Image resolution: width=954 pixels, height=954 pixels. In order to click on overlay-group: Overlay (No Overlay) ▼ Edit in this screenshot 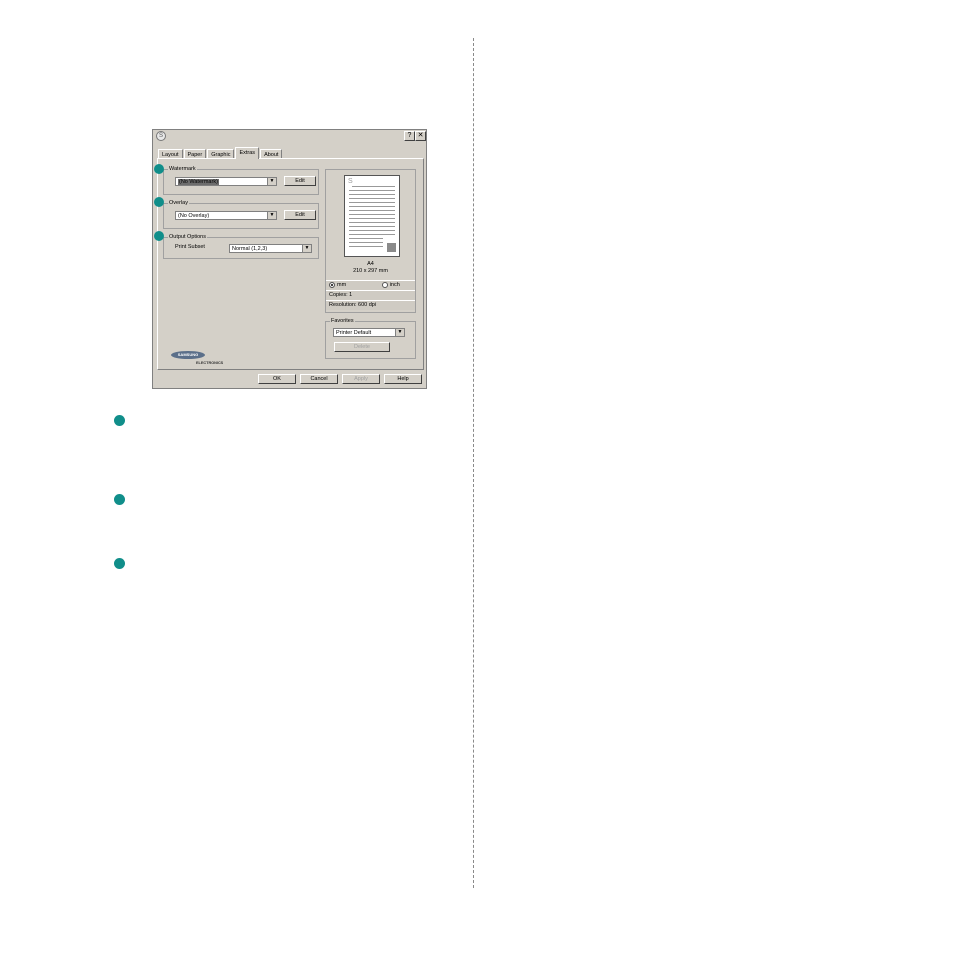, I will do `click(241, 214)`.